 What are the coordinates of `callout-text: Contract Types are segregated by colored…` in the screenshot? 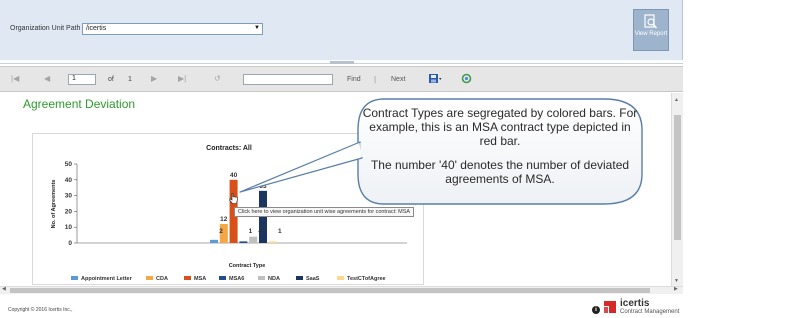 It's located at (500, 146).